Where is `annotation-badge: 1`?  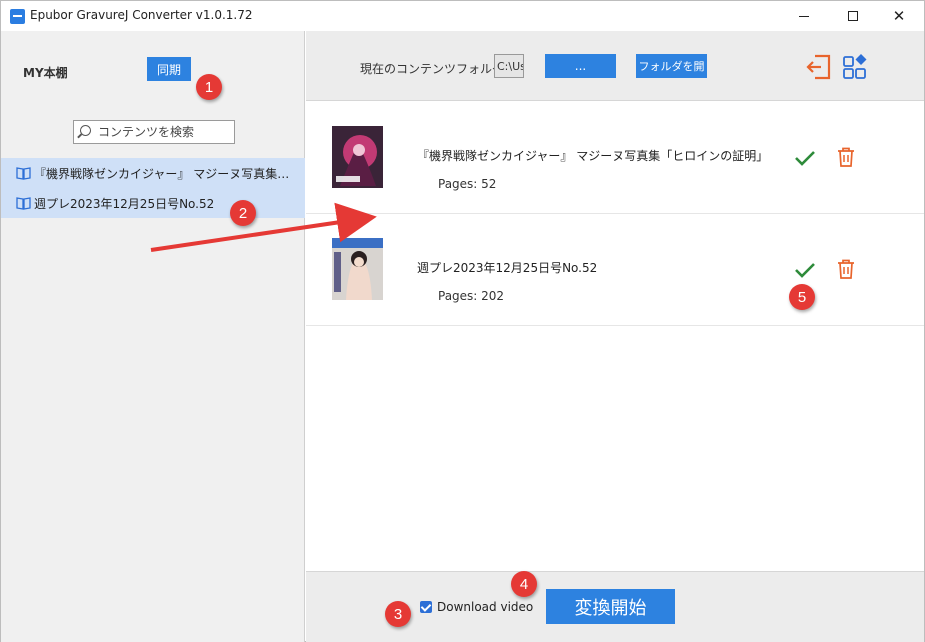 annotation-badge: 1 is located at coordinates (209, 87).